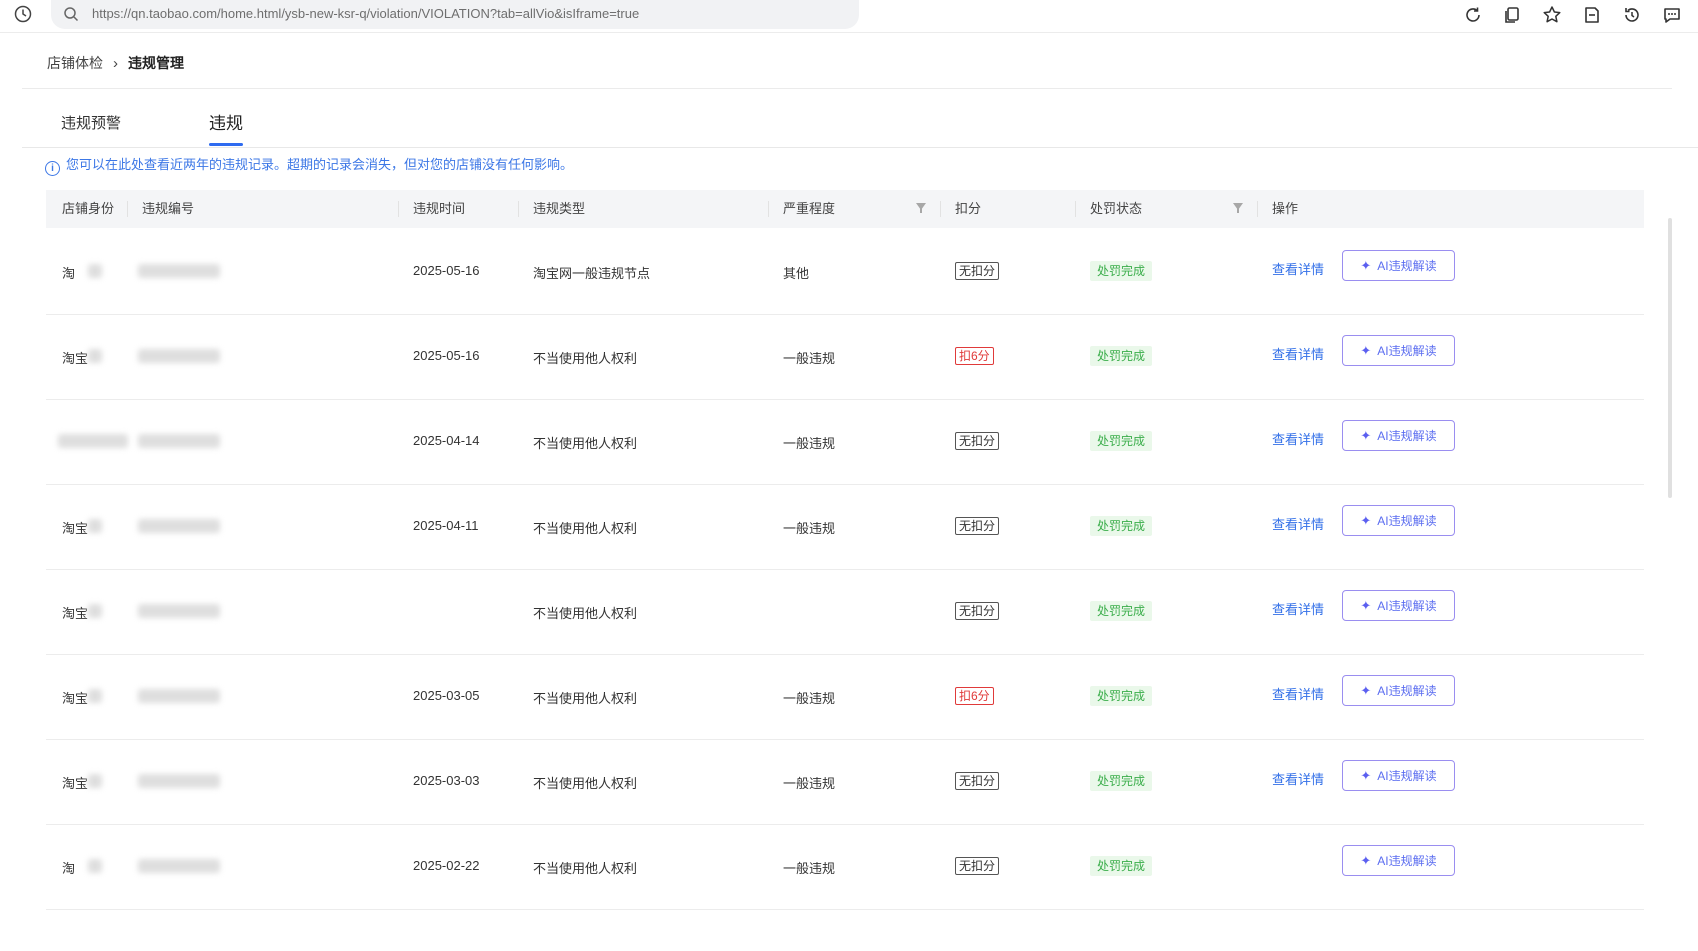 The width and height of the screenshot is (1698, 951). I want to click on header-points: 扣分, so click(960, 209).